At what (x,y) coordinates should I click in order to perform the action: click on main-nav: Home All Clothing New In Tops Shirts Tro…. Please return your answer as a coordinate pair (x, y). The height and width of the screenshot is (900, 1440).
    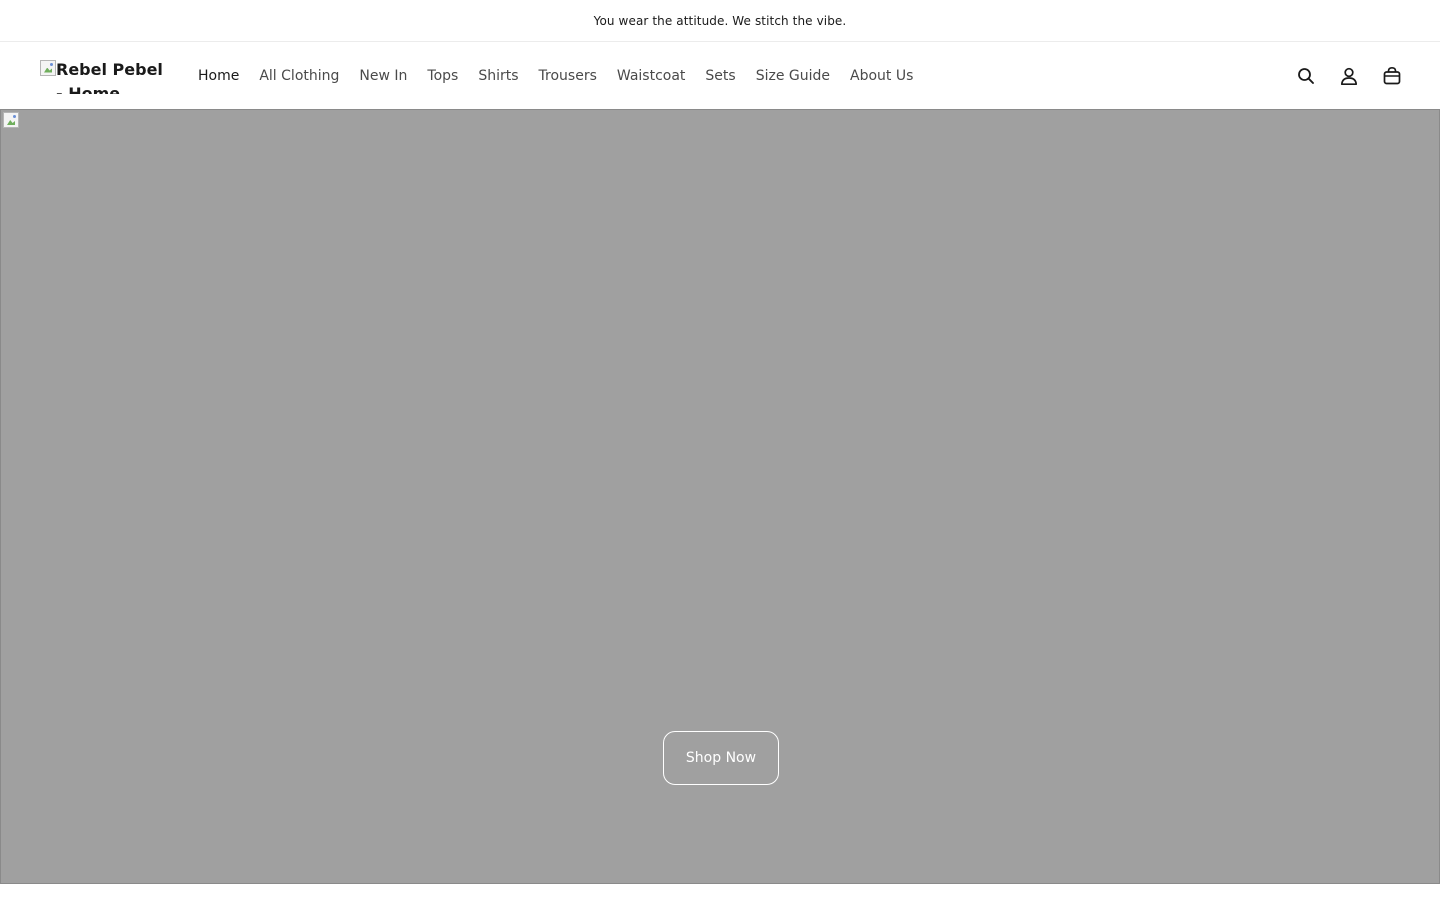
    Looking at the image, I should click on (555, 76).